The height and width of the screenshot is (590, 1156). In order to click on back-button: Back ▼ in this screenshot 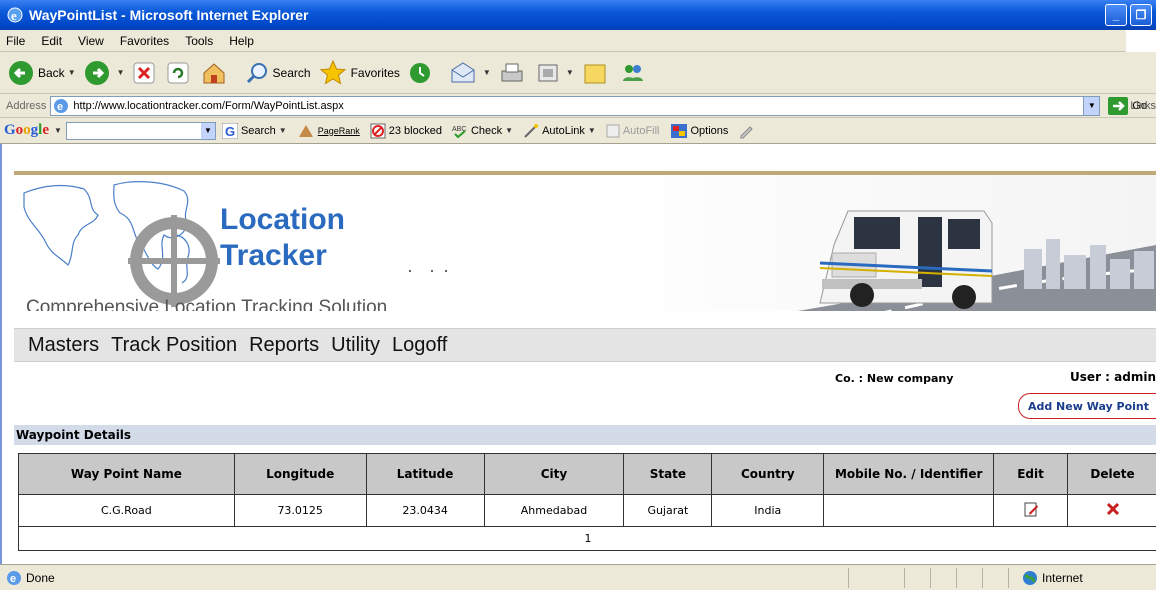, I will do `click(42, 73)`.